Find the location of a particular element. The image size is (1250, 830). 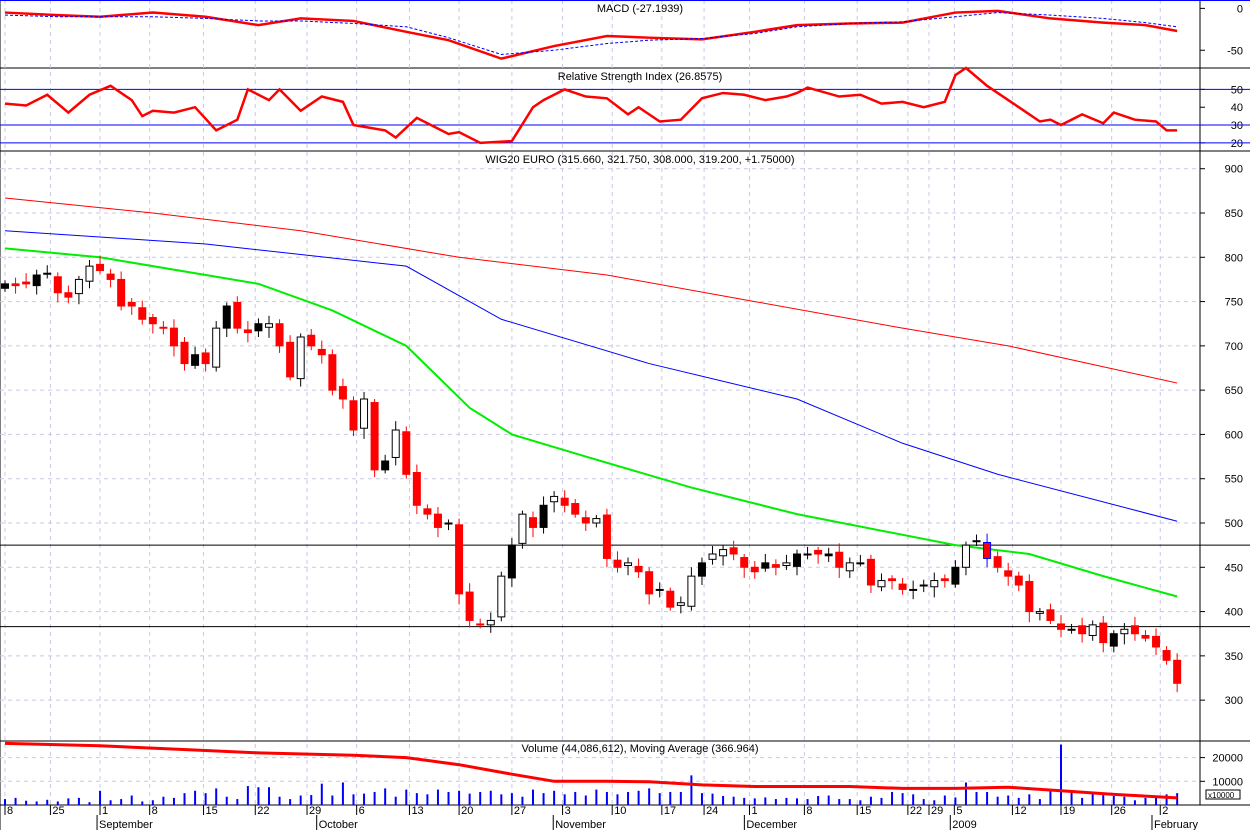

y-tick-label: 400 is located at coordinates (1234, 613).